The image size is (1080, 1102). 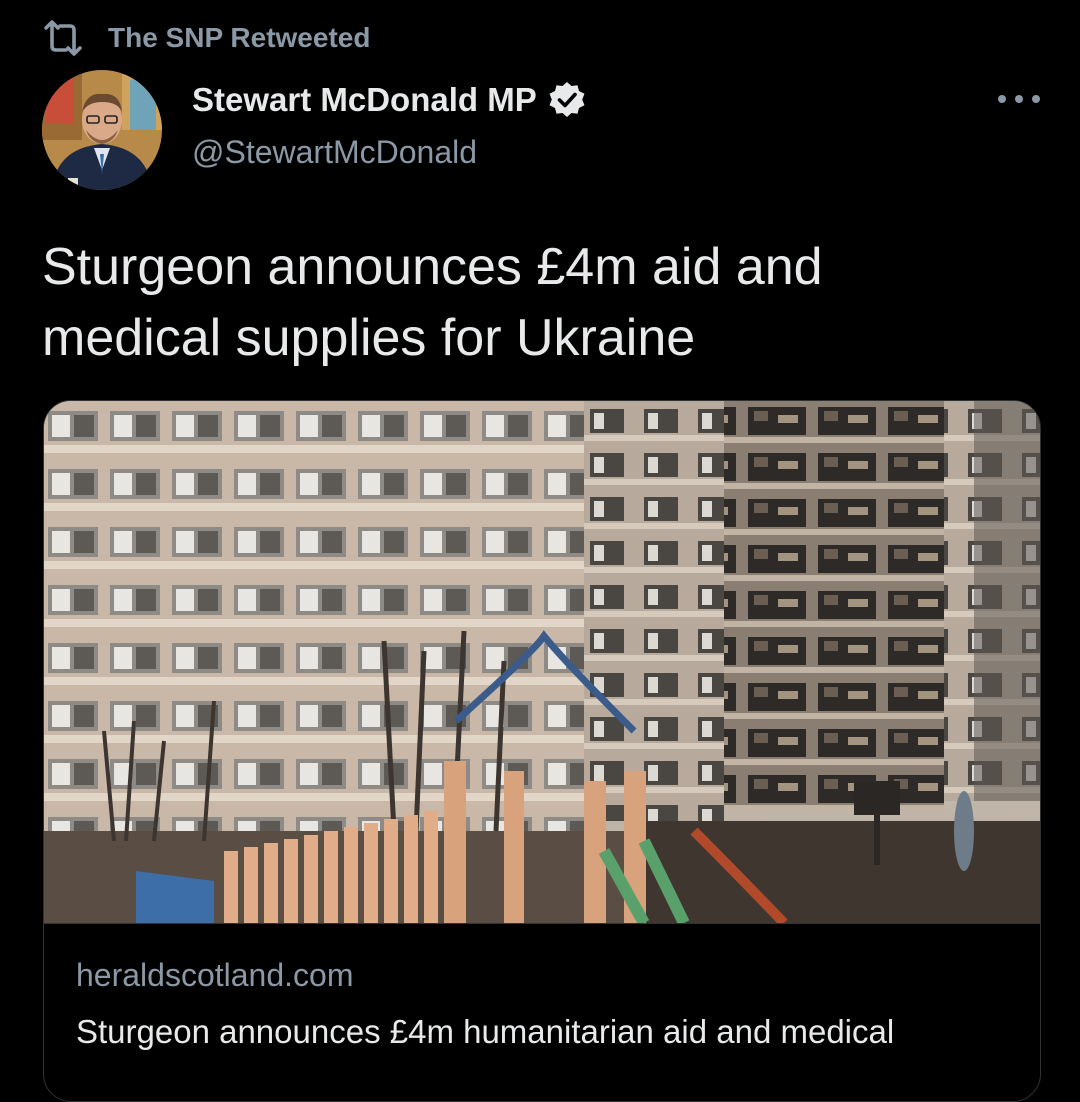 I want to click on verified-badge-icon, so click(x=567, y=99).